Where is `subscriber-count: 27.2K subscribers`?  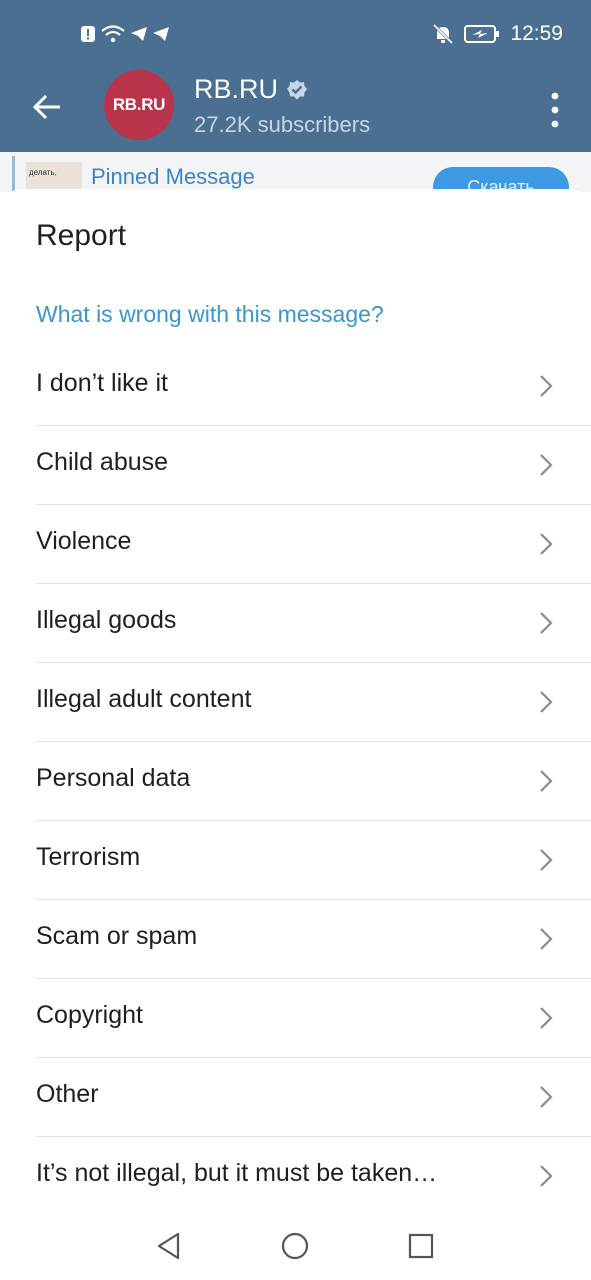
subscriber-count: 27.2K subscribers is located at coordinates (282, 124).